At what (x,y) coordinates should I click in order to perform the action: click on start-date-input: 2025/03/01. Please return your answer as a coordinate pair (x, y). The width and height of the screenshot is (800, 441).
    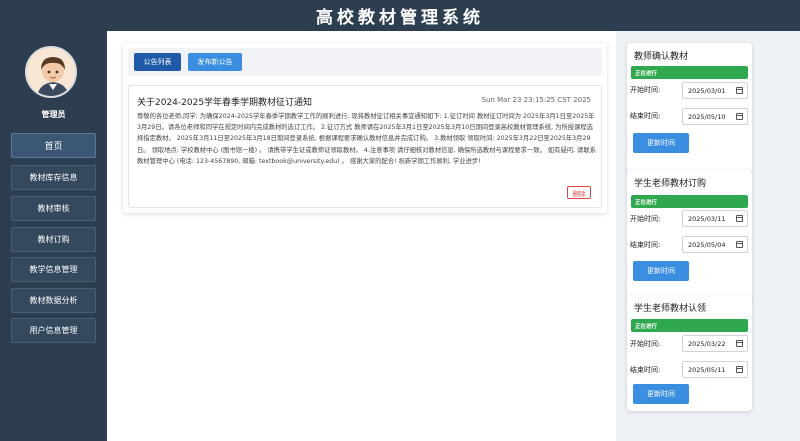
    Looking at the image, I should click on (715, 90).